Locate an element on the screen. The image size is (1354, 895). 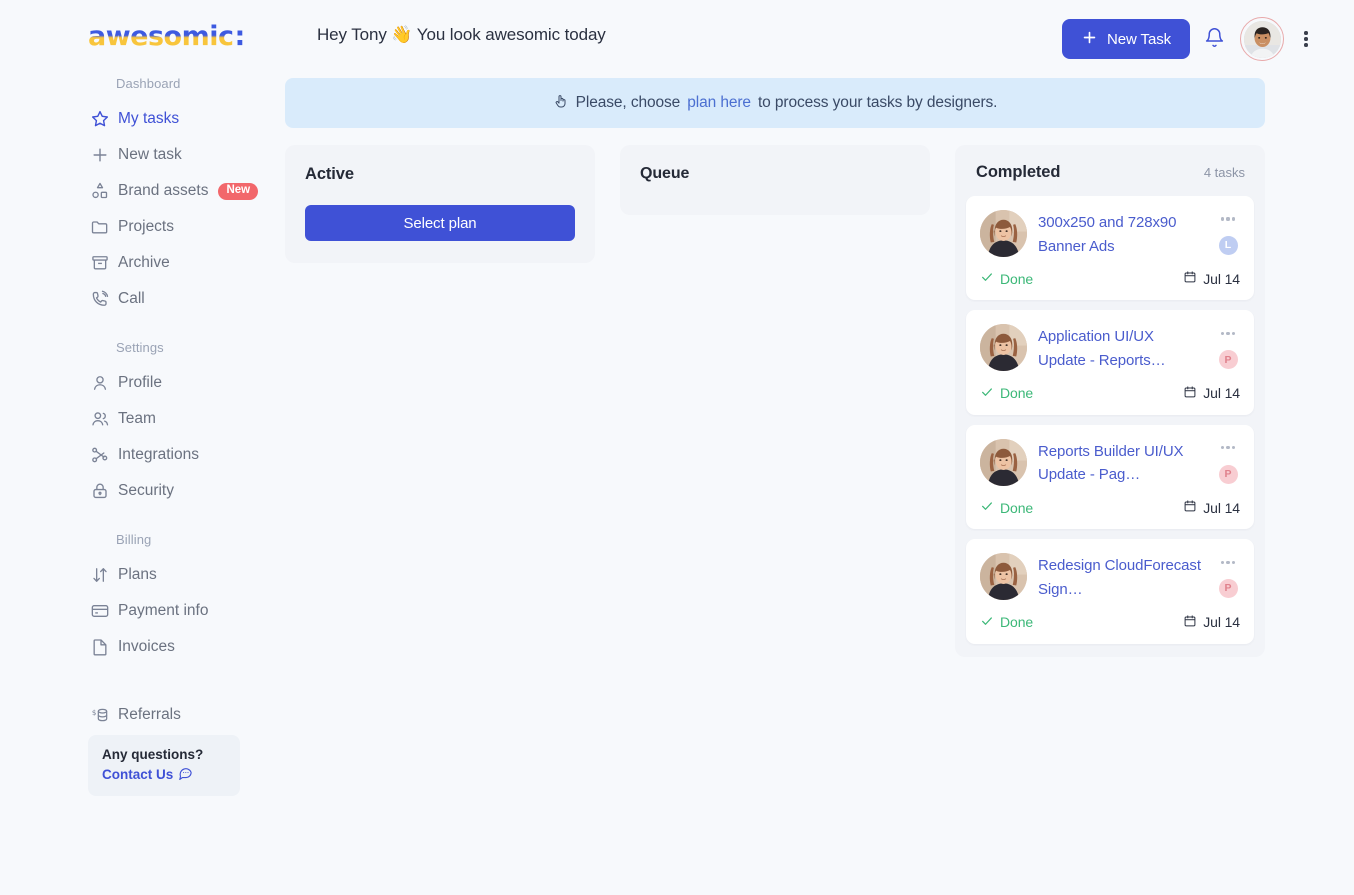
banner-text-after: to process your tasks by designers. is located at coordinates (877, 102).